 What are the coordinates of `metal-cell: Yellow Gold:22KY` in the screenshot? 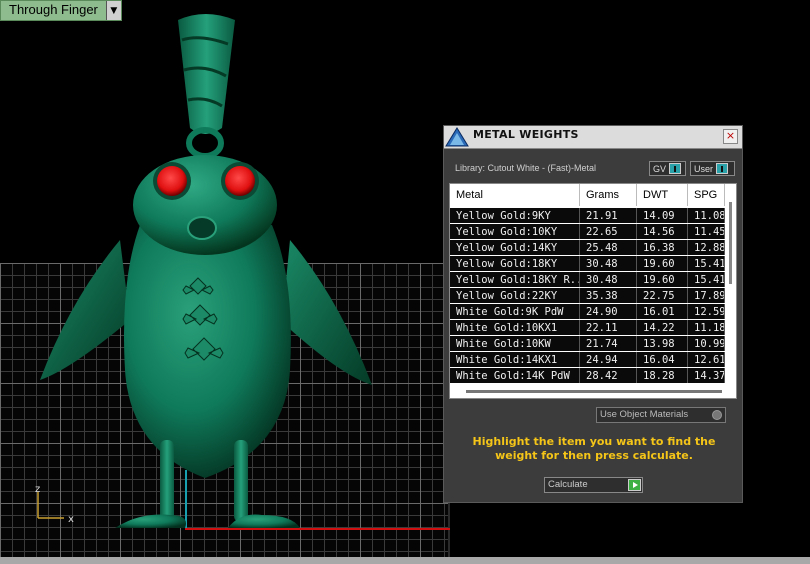 It's located at (515, 295).